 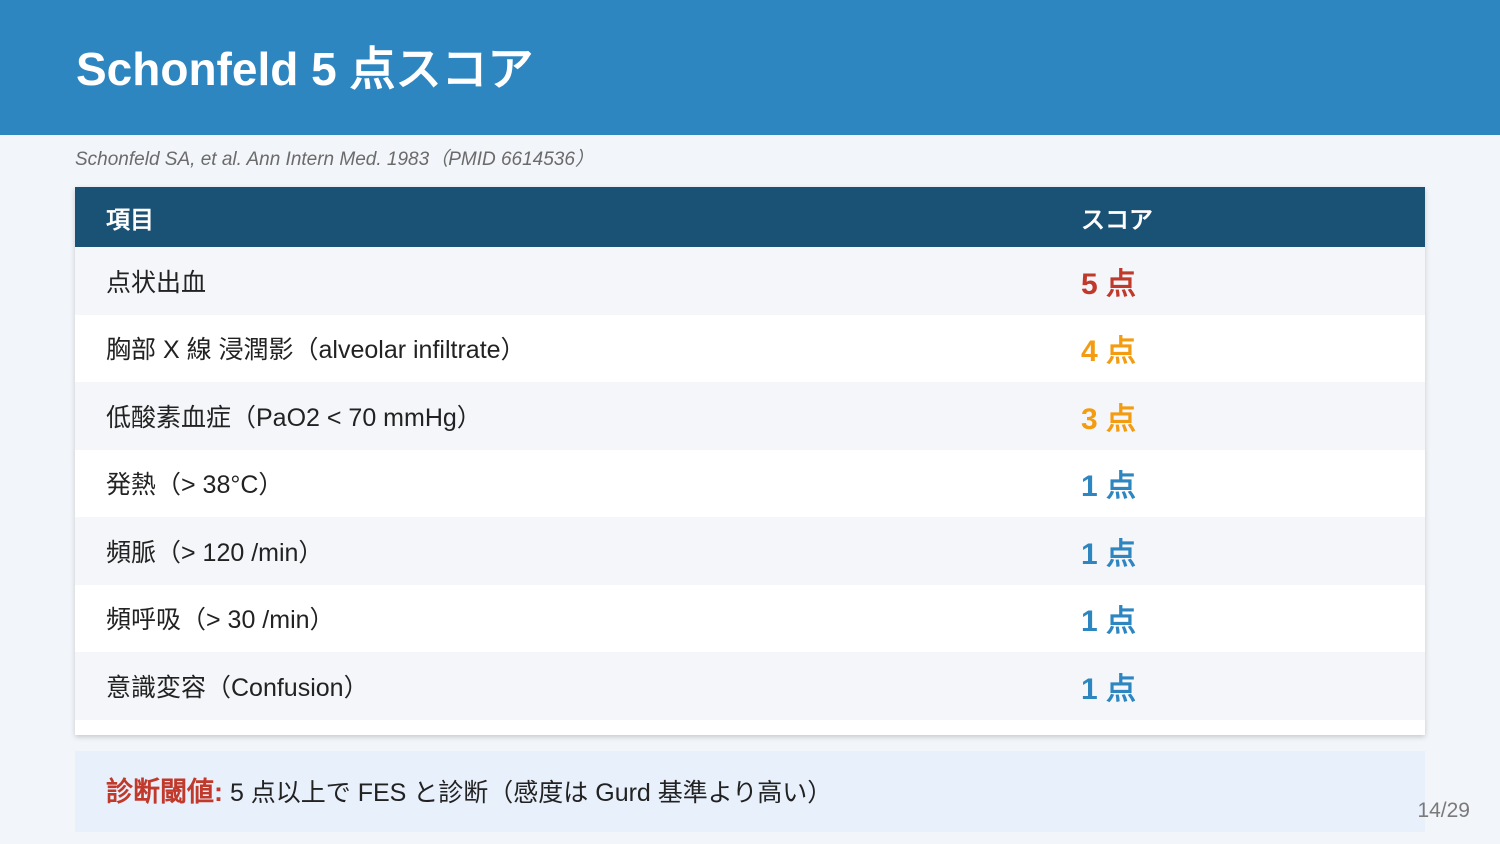 I want to click on diagnostic-threshold-box: 診断閾値: 5 点以上で FES と診断（感度は Gurd 基準より高い）, so click(x=750, y=791).